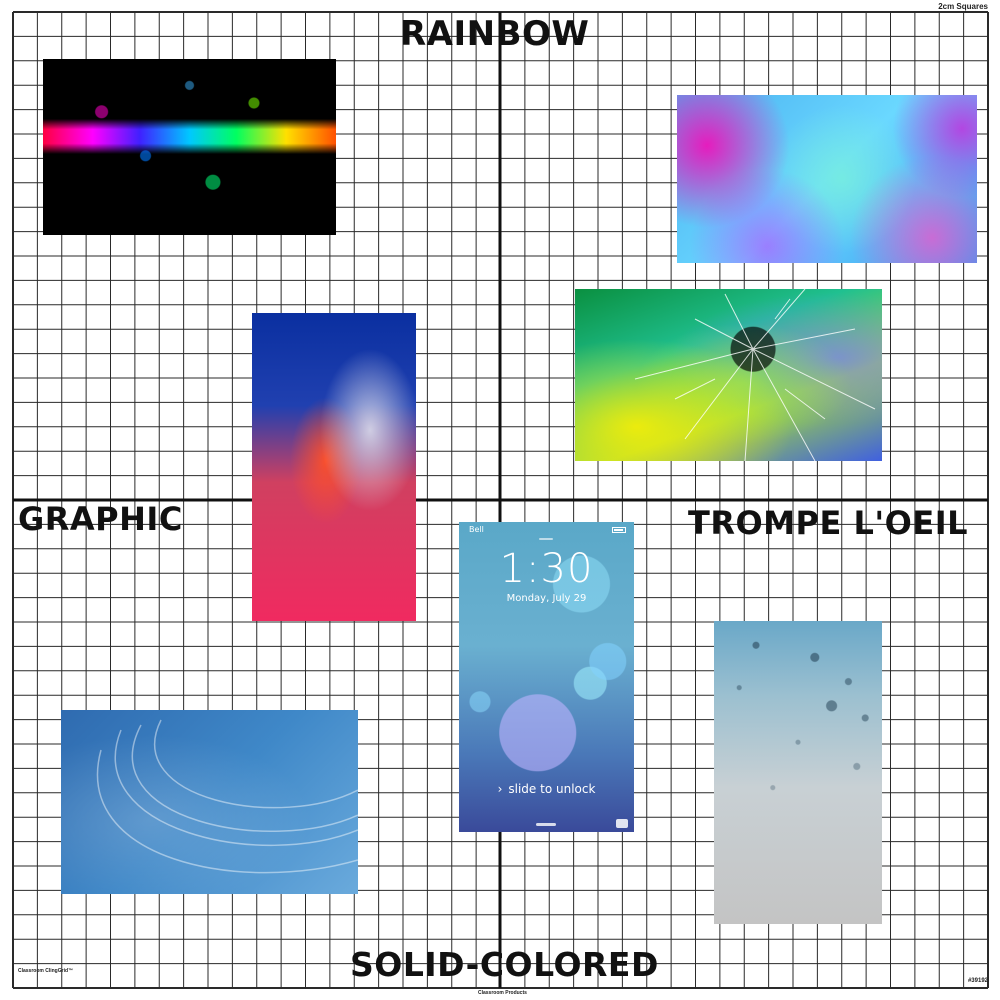 The height and width of the screenshot is (1000, 1000). I want to click on lock-time: 1:30, so click(546, 569).